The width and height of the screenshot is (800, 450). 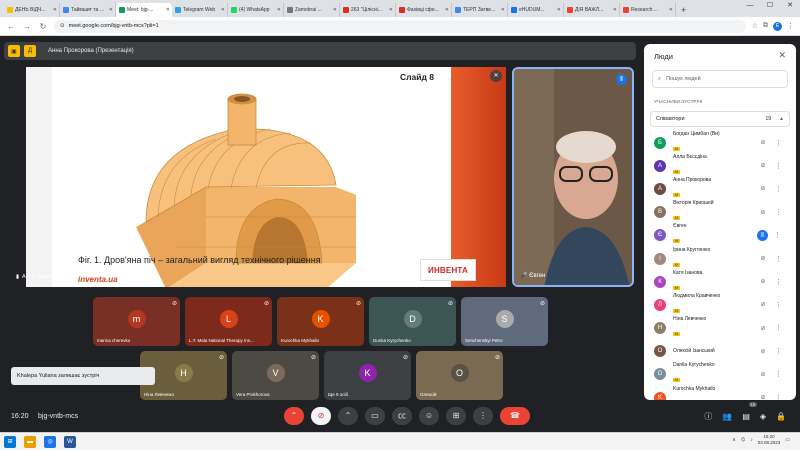 What do you see at coordinates (368, 10) in the screenshot?
I see `browser-tab: 263 "Цілісні... ✕` at bounding box center [368, 10].